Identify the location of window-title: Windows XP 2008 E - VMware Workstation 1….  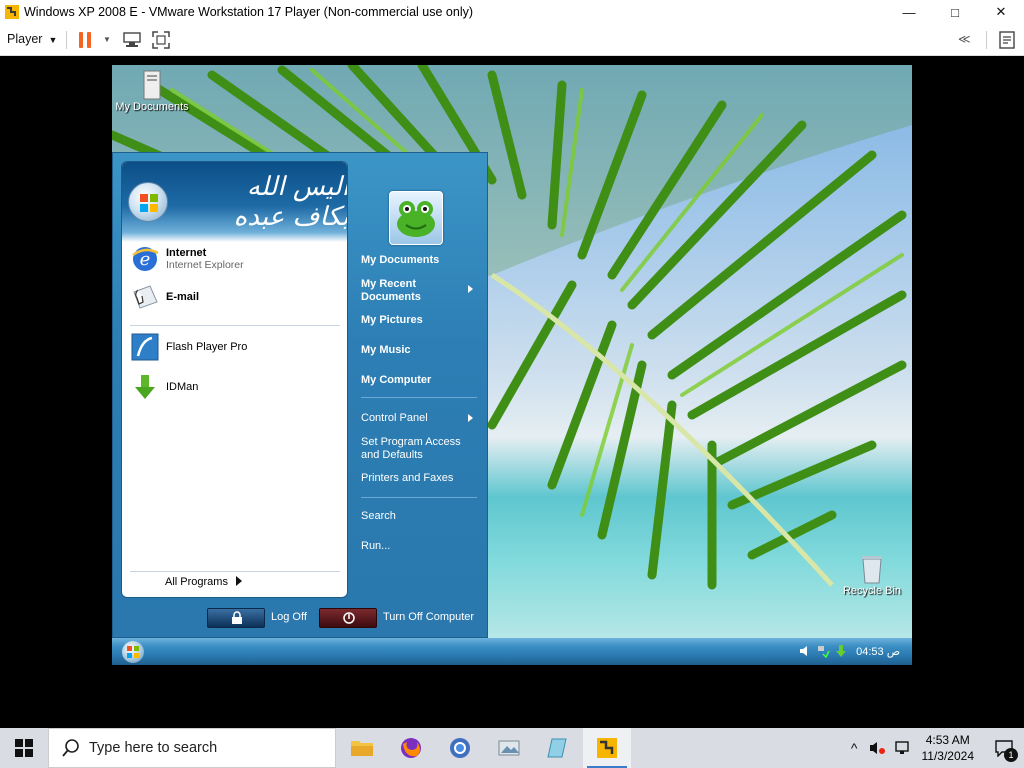
(249, 12).